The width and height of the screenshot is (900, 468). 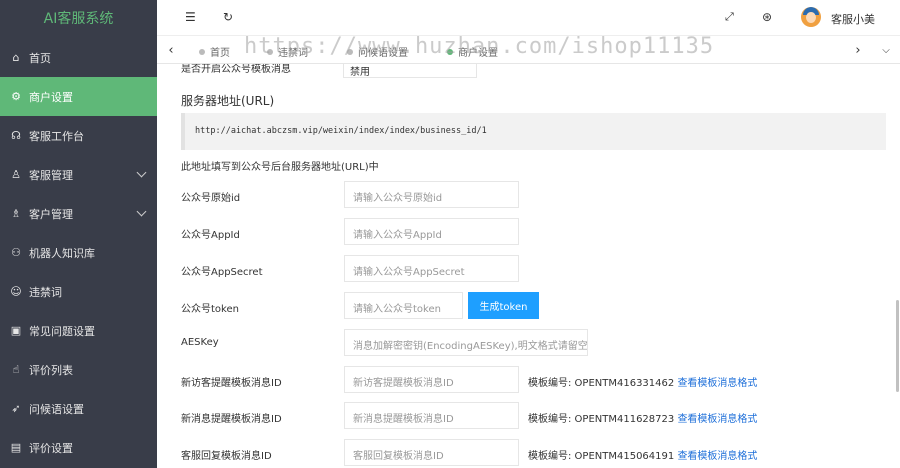 What do you see at coordinates (16, 252) in the screenshot?
I see `robot-icon: ⚇` at bounding box center [16, 252].